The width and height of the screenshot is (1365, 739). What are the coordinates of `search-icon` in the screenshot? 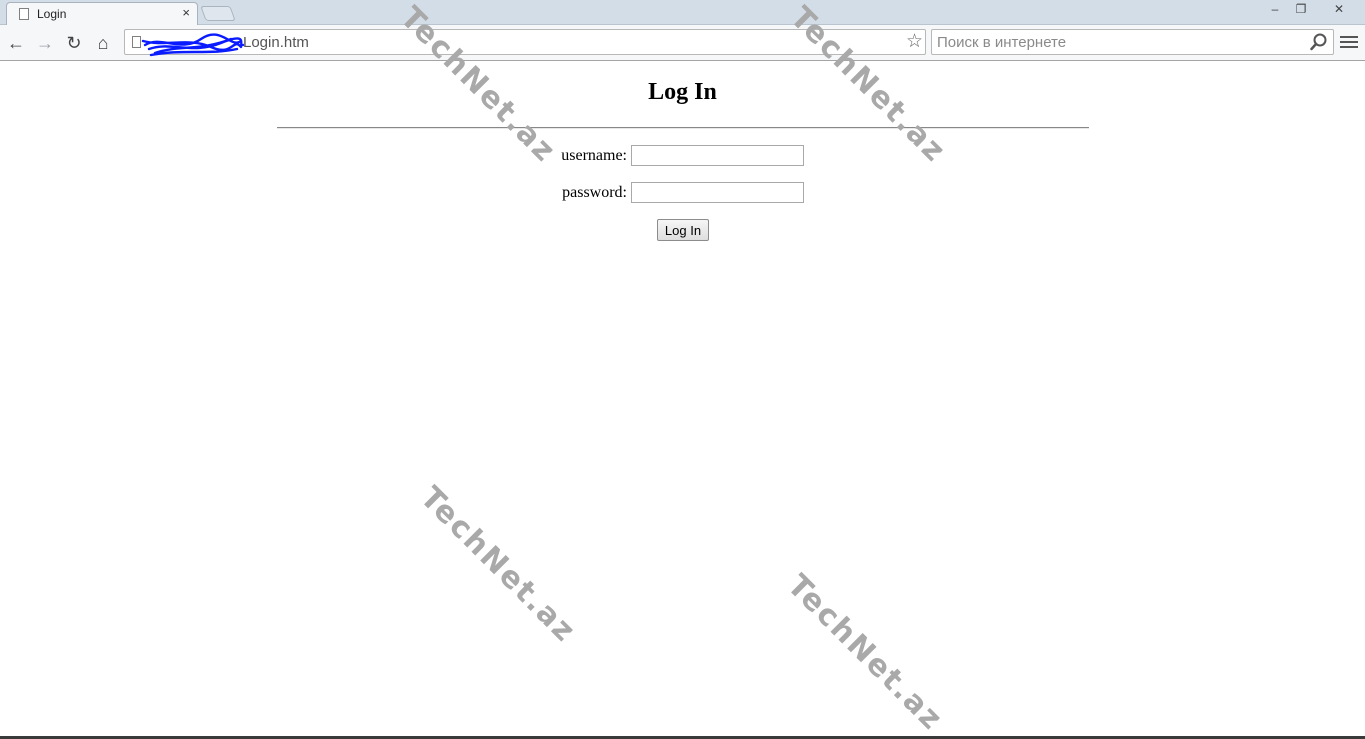 It's located at (1319, 42).